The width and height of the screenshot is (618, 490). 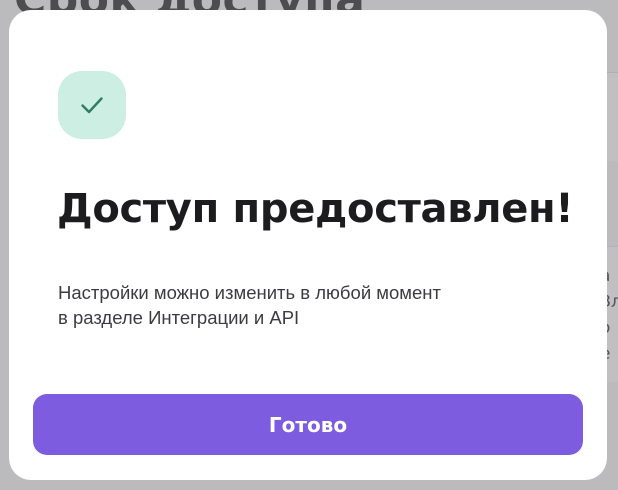 What do you see at coordinates (315, 209) in the screenshot?
I see `dialog-title: Доступ предоставлен!` at bounding box center [315, 209].